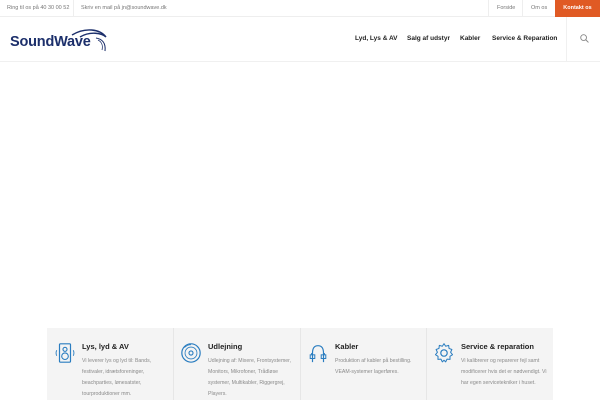 This screenshot has width=600, height=400. What do you see at coordinates (428, 38) in the screenshot?
I see `nav-item-salg: Salg af udstyr` at bounding box center [428, 38].